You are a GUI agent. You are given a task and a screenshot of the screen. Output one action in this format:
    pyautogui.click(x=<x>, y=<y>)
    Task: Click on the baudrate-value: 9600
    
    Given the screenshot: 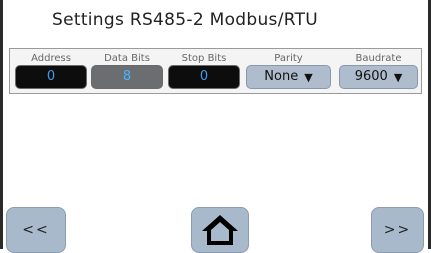 What is the action you would take?
    pyautogui.click(x=371, y=76)
    